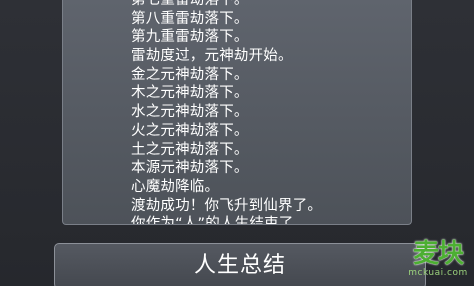  Describe the element at coordinates (190, 168) in the screenshot. I see `log-line: 本源元神劫落下。` at that location.